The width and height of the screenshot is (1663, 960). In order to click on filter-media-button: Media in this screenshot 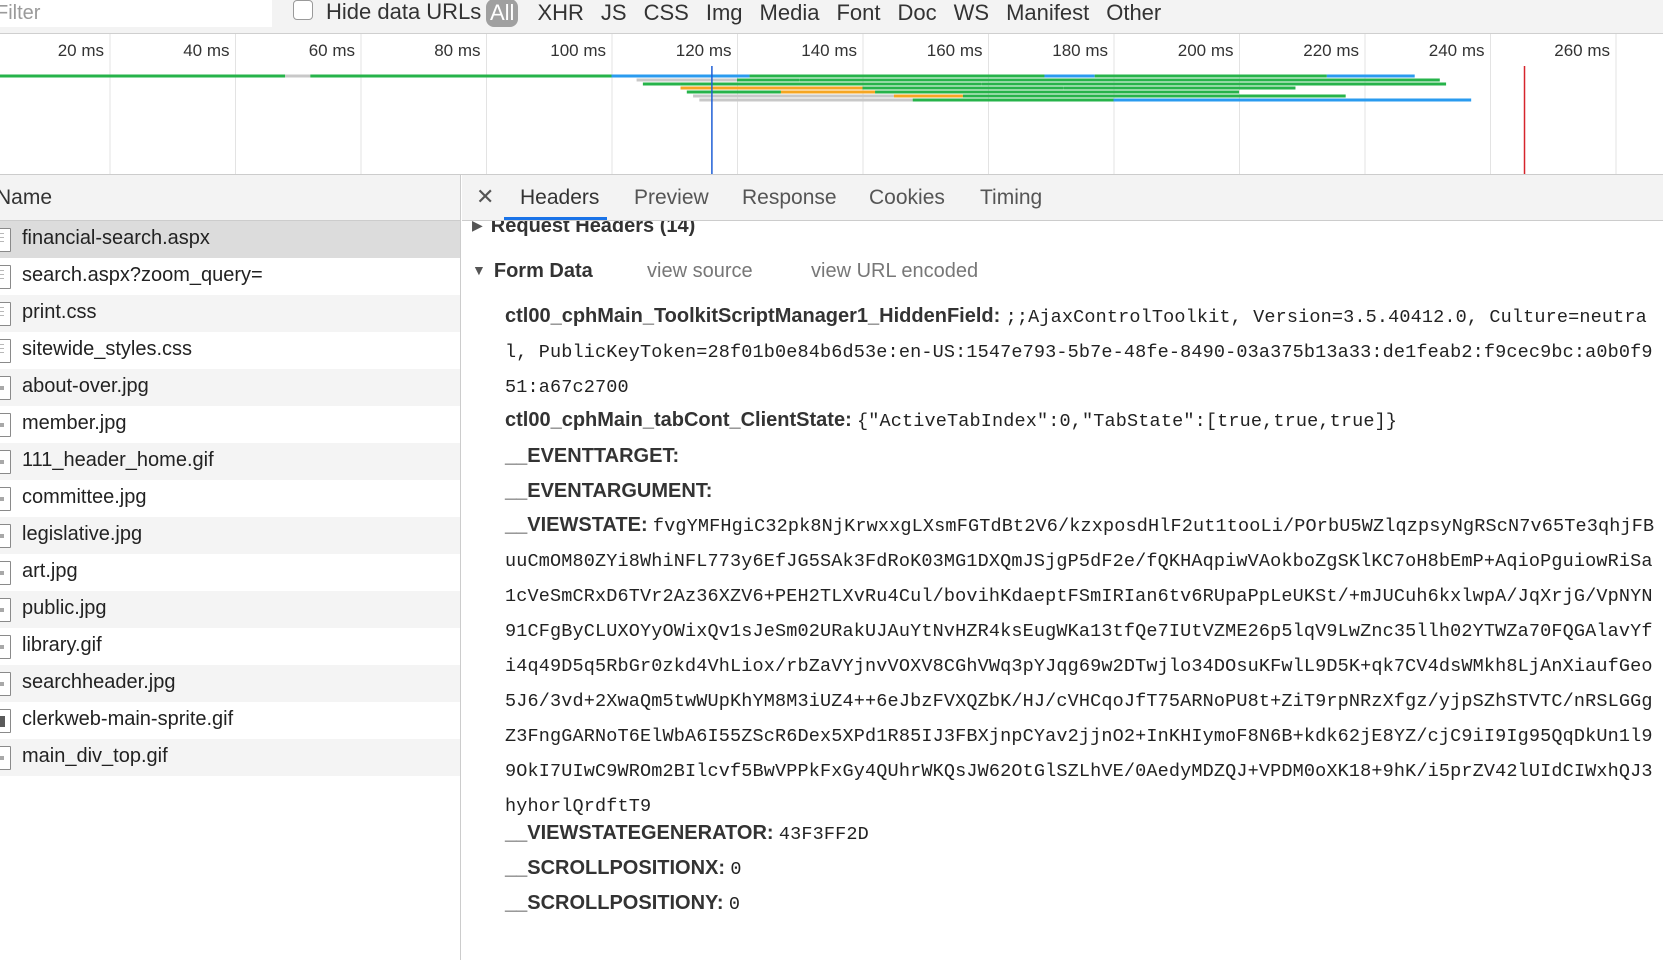, I will do `click(790, 13)`.